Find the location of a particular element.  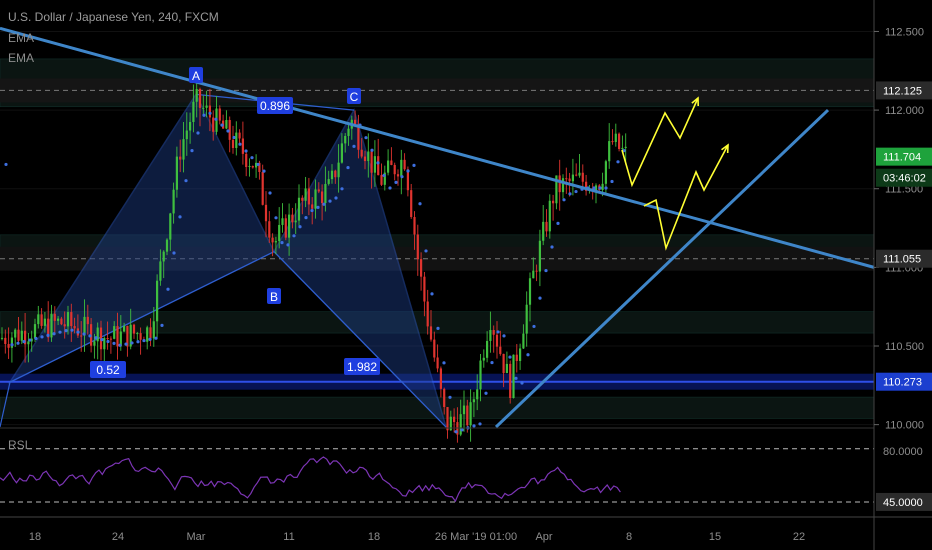

rsi-axis-label: 45.0000 is located at coordinates (903, 503).